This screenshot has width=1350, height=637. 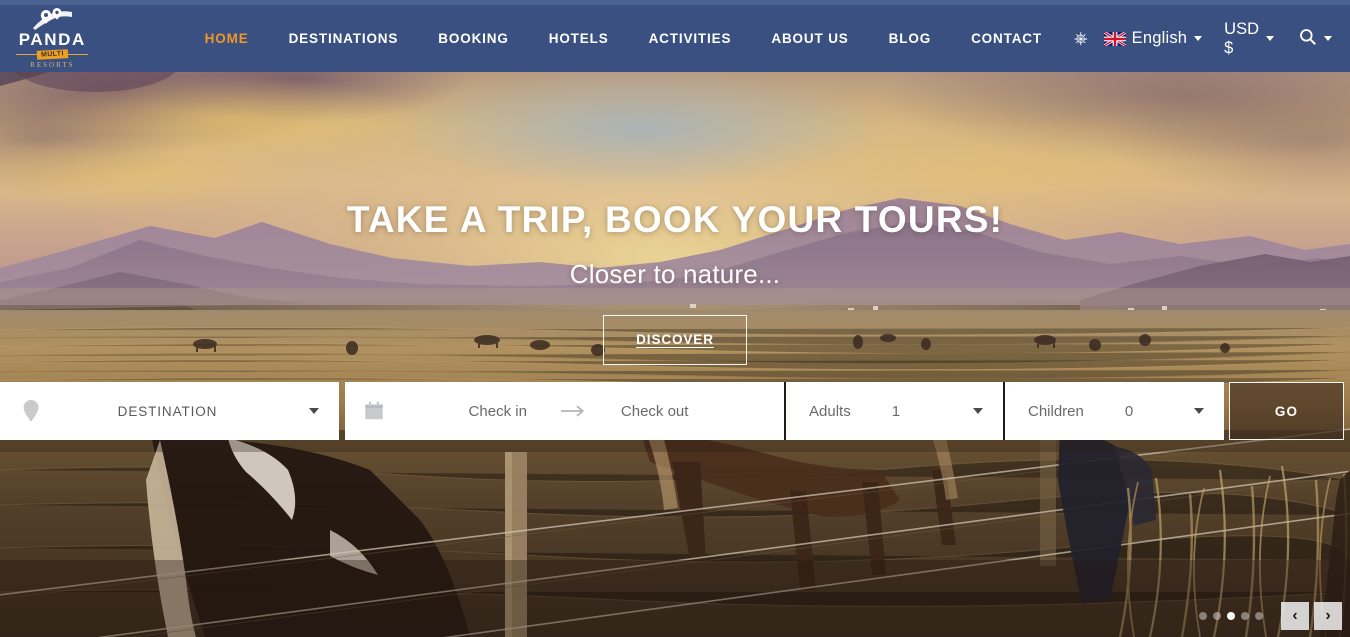 What do you see at coordinates (1117, 38) in the screenshot?
I see `uk-flag-icon` at bounding box center [1117, 38].